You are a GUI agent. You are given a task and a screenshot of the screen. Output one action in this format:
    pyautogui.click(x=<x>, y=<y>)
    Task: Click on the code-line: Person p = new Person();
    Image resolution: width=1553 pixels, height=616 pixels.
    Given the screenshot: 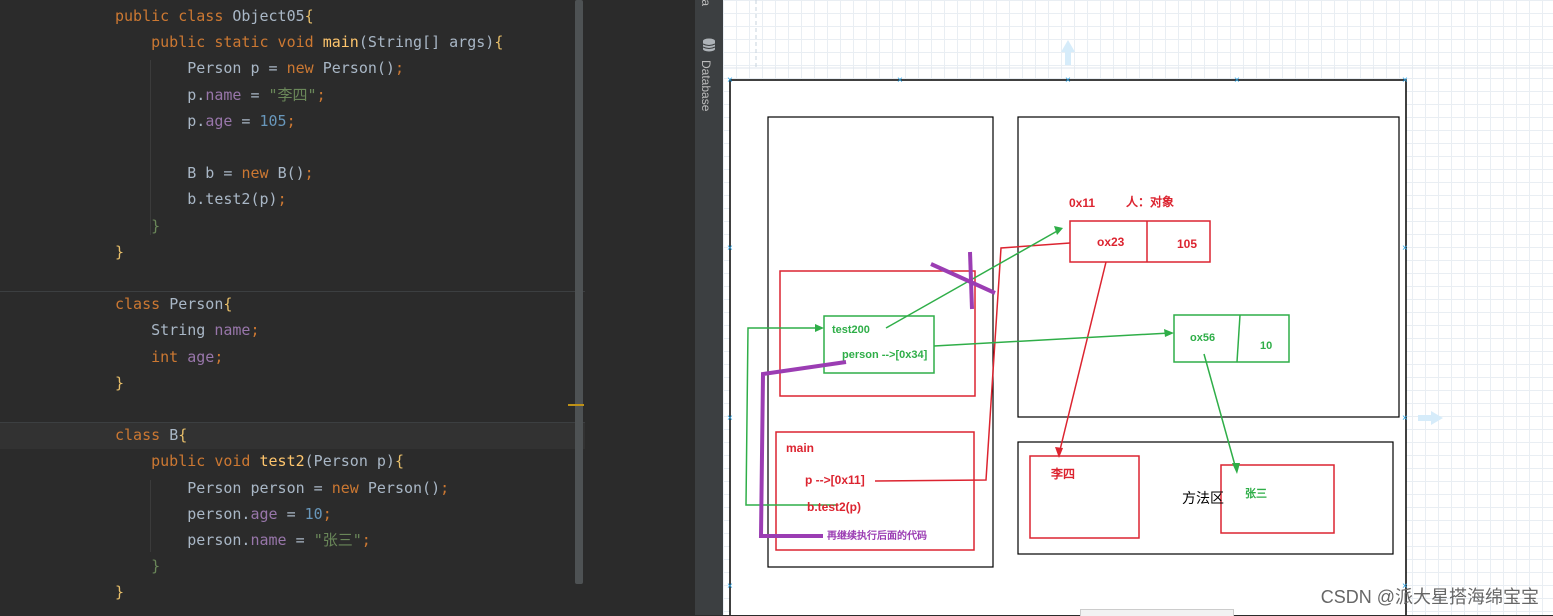 What is the action you would take?
    pyautogui.click(x=259, y=68)
    